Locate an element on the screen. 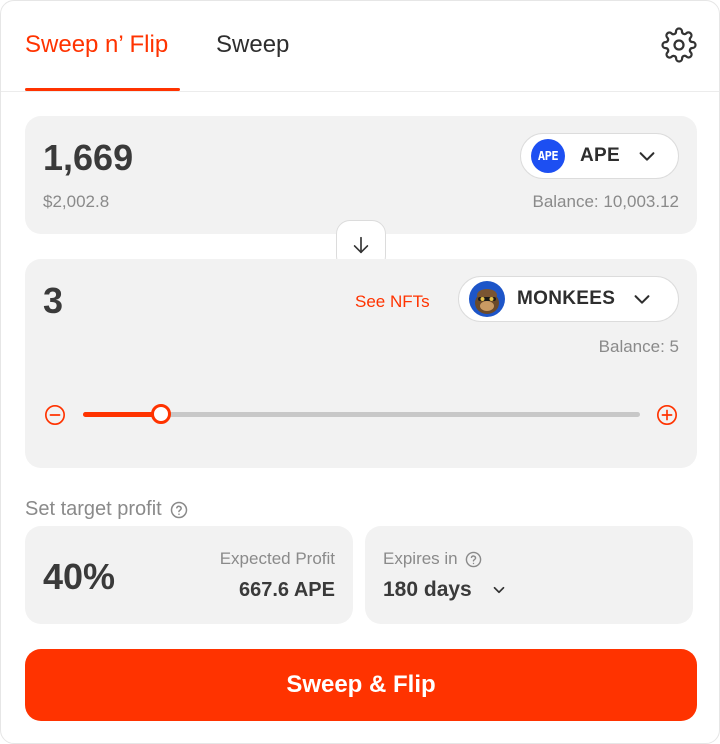  expires-label-text: Expires in is located at coordinates (420, 558).